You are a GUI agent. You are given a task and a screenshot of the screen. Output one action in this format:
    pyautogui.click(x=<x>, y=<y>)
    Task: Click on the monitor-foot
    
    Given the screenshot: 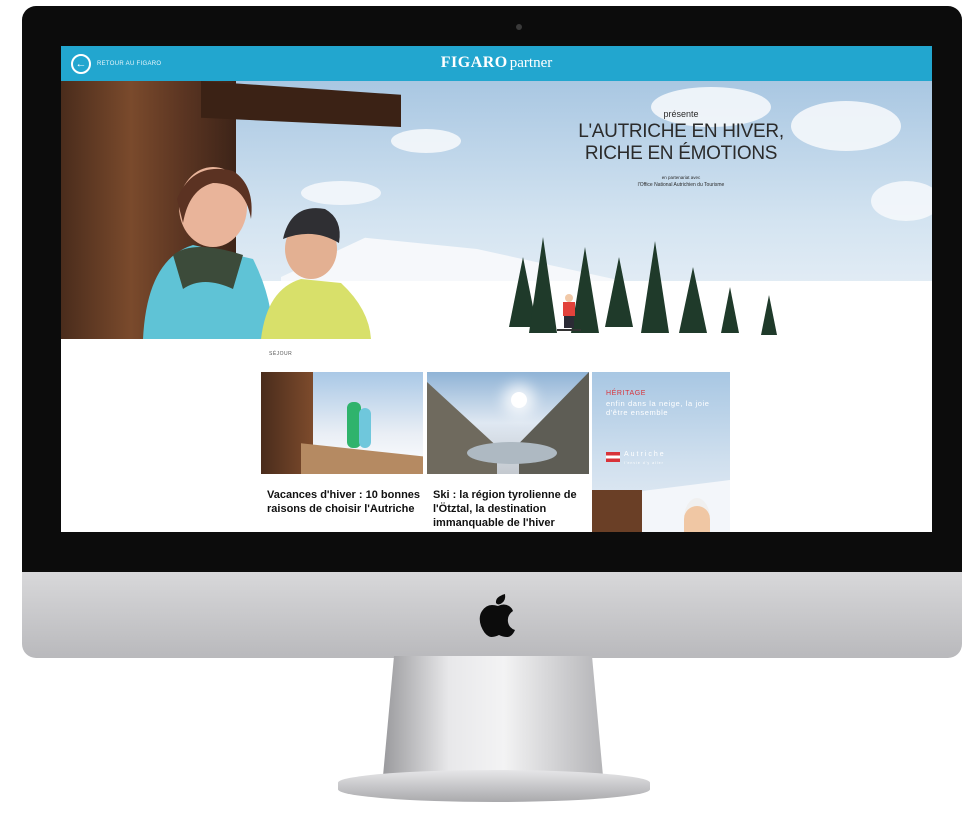 What is the action you would take?
    pyautogui.click(x=494, y=786)
    